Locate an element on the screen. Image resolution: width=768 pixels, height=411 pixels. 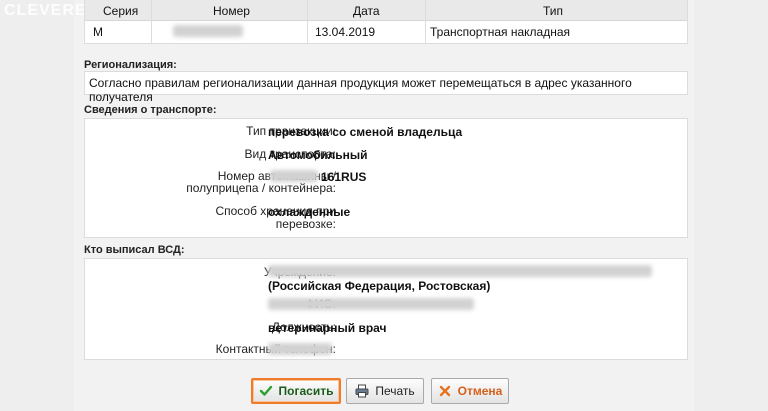
vehicle-value: Автомобильный is located at coordinates (318, 155).